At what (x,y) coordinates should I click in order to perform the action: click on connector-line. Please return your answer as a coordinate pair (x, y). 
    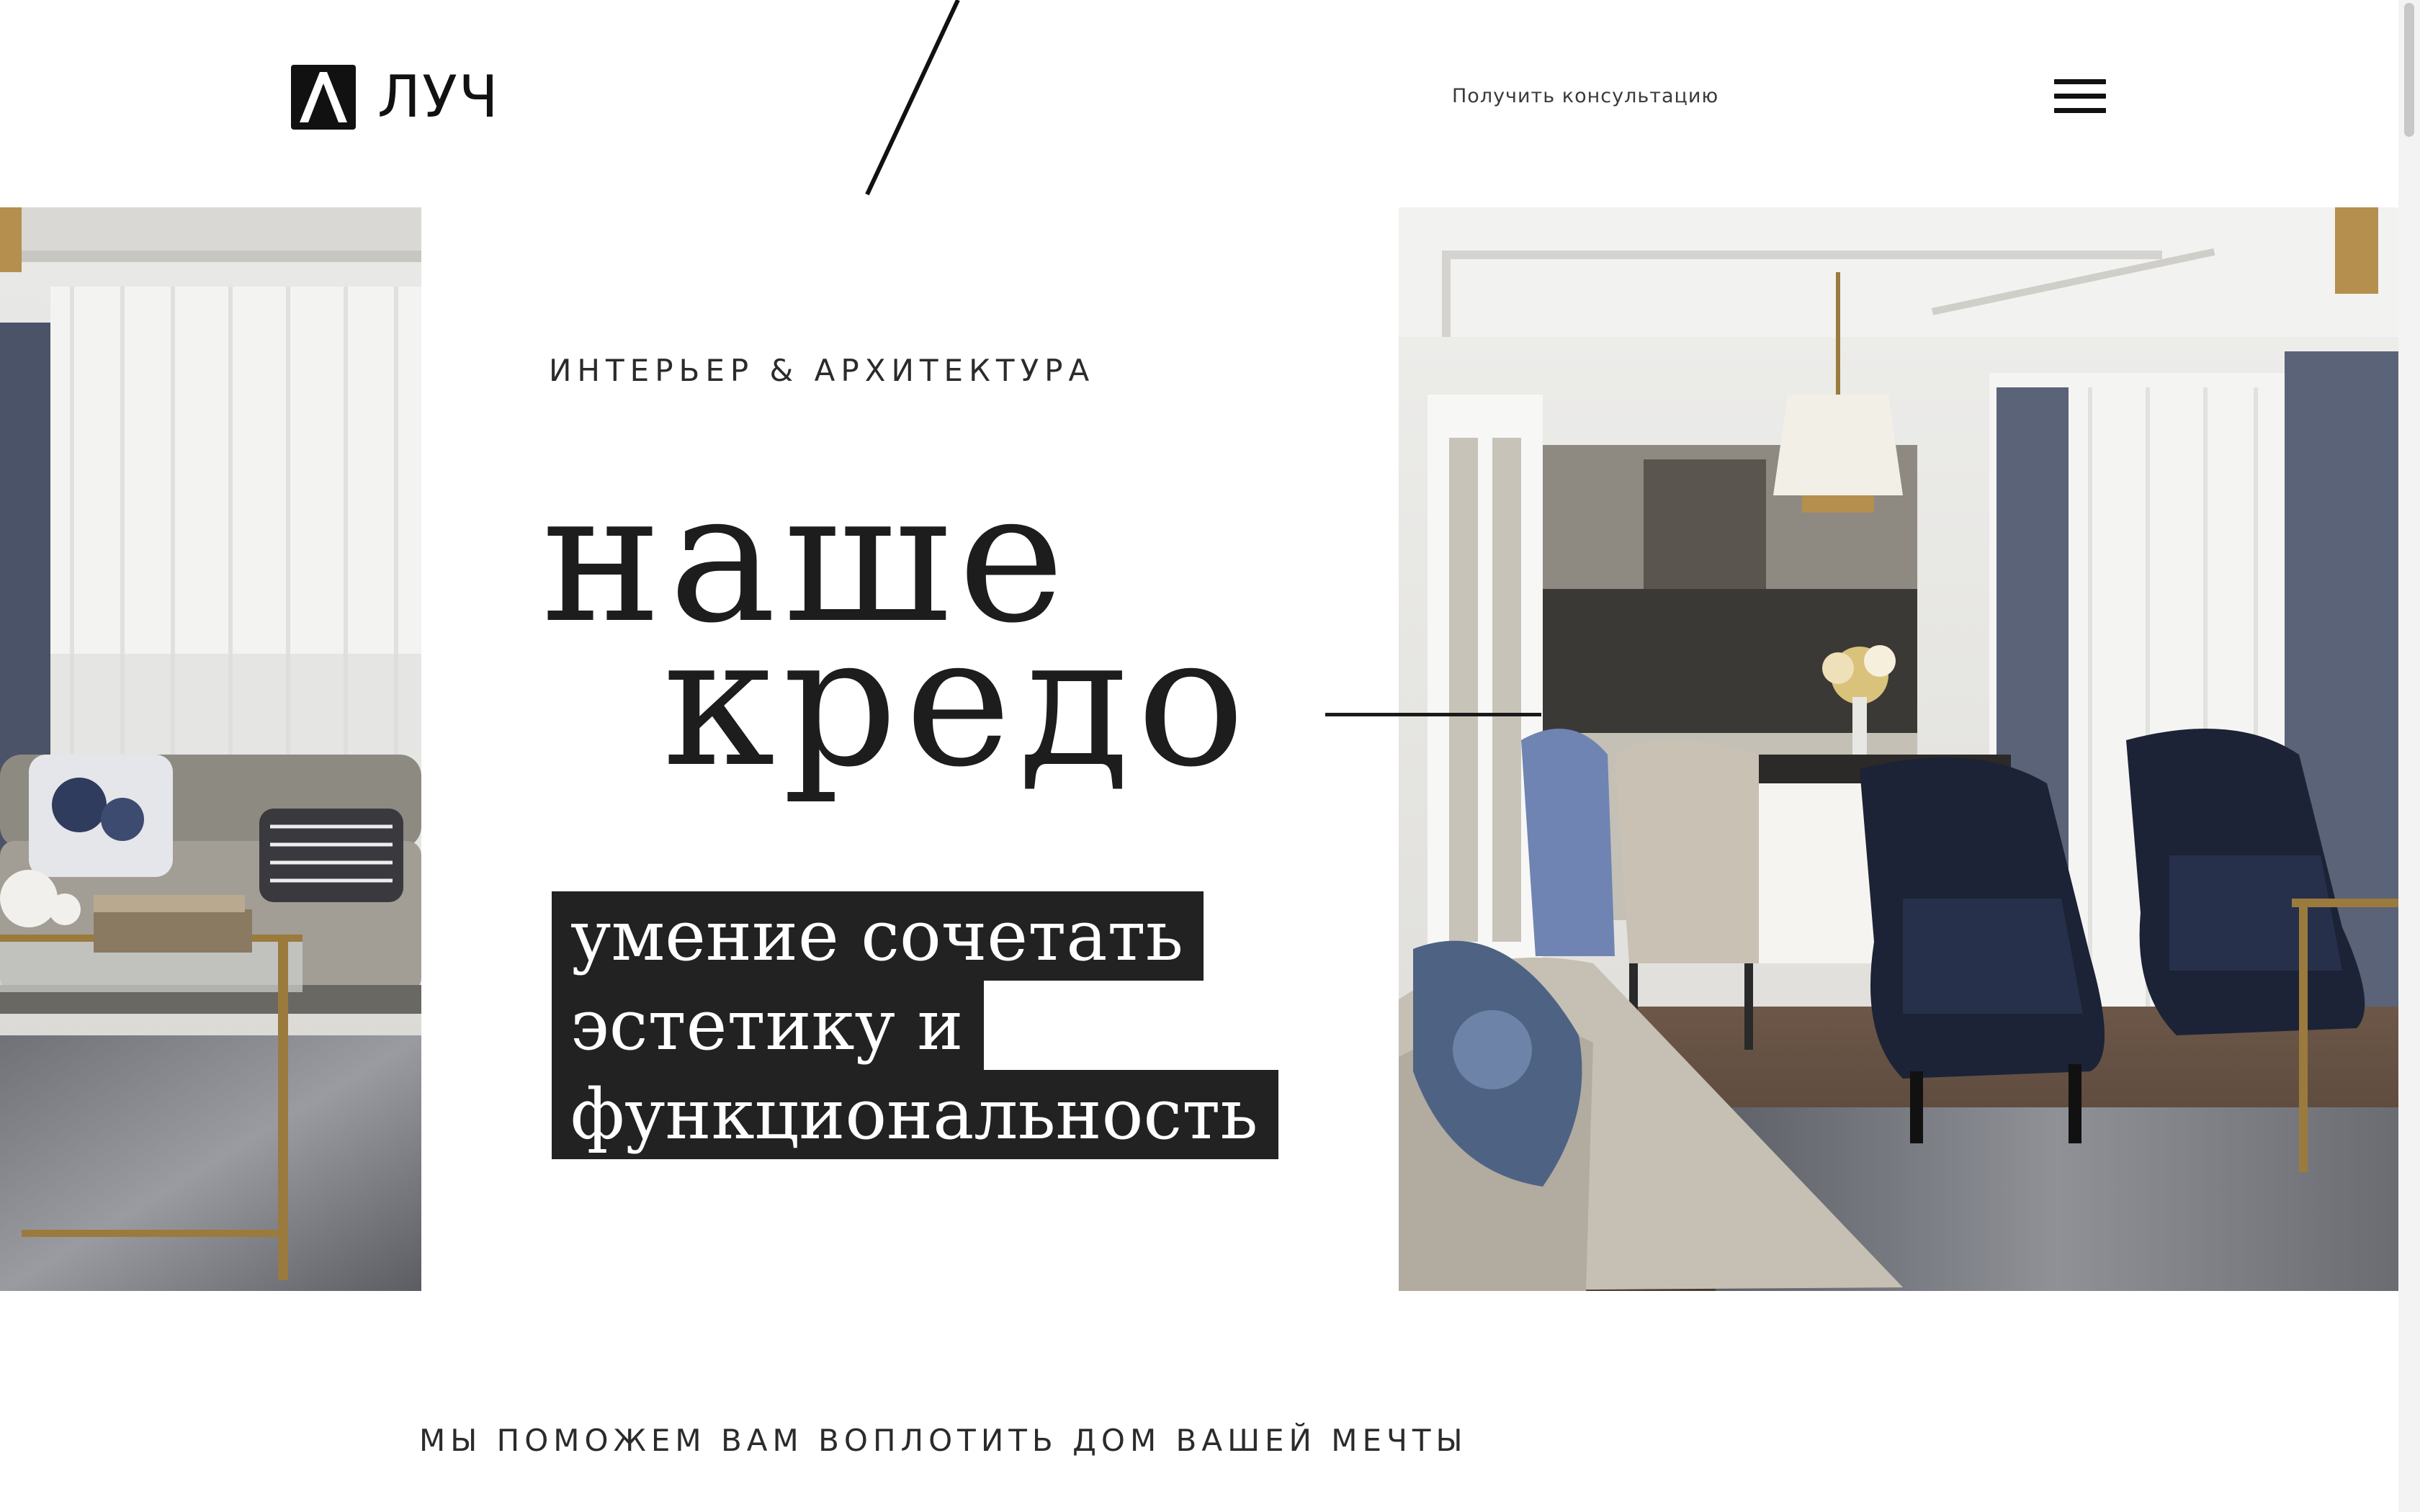
    Looking at the image, I should click on (1433, 714).